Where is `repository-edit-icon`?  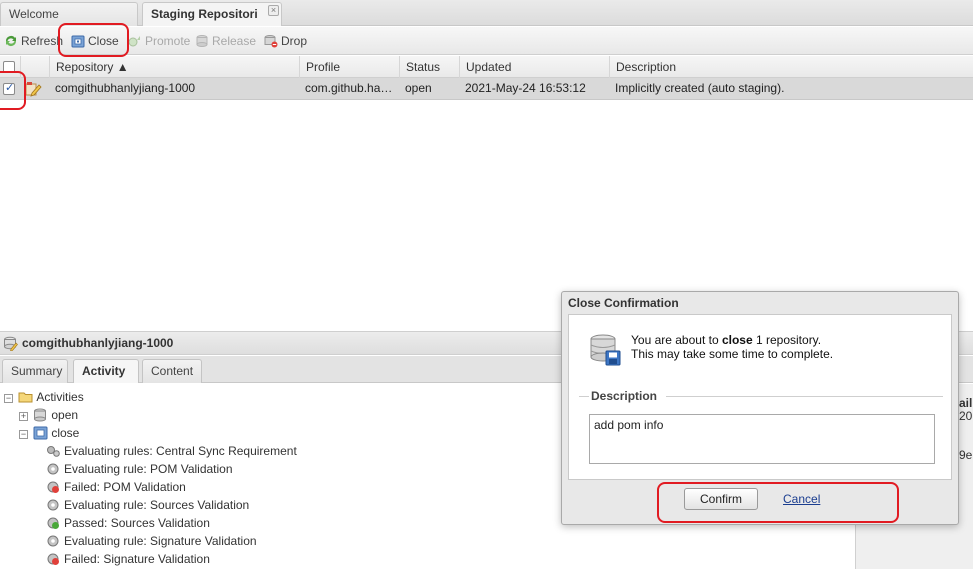
repository-edit-icon is located at coordinates (33, 89).